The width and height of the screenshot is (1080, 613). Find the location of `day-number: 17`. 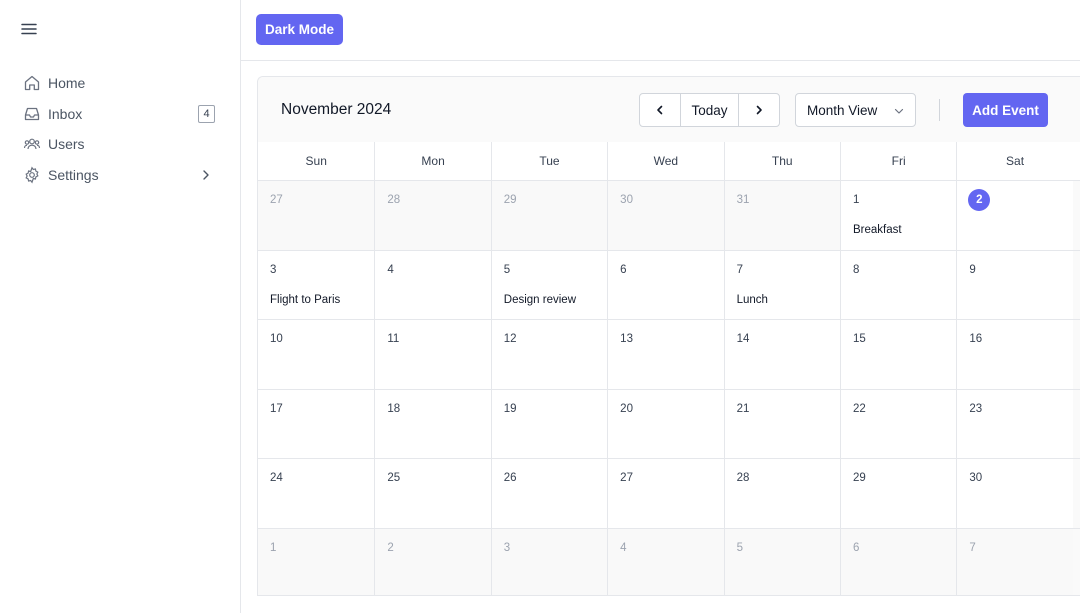

day-number: 17 is located at coordinates (276, 408).